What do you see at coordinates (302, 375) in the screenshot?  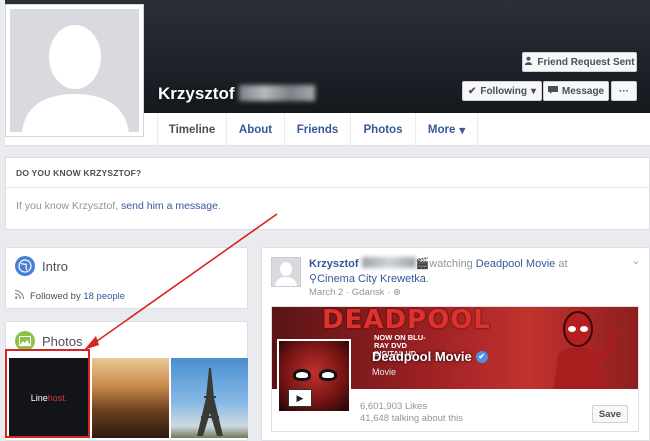 I see `mask-eye-left` at bounding box center [302, 375].